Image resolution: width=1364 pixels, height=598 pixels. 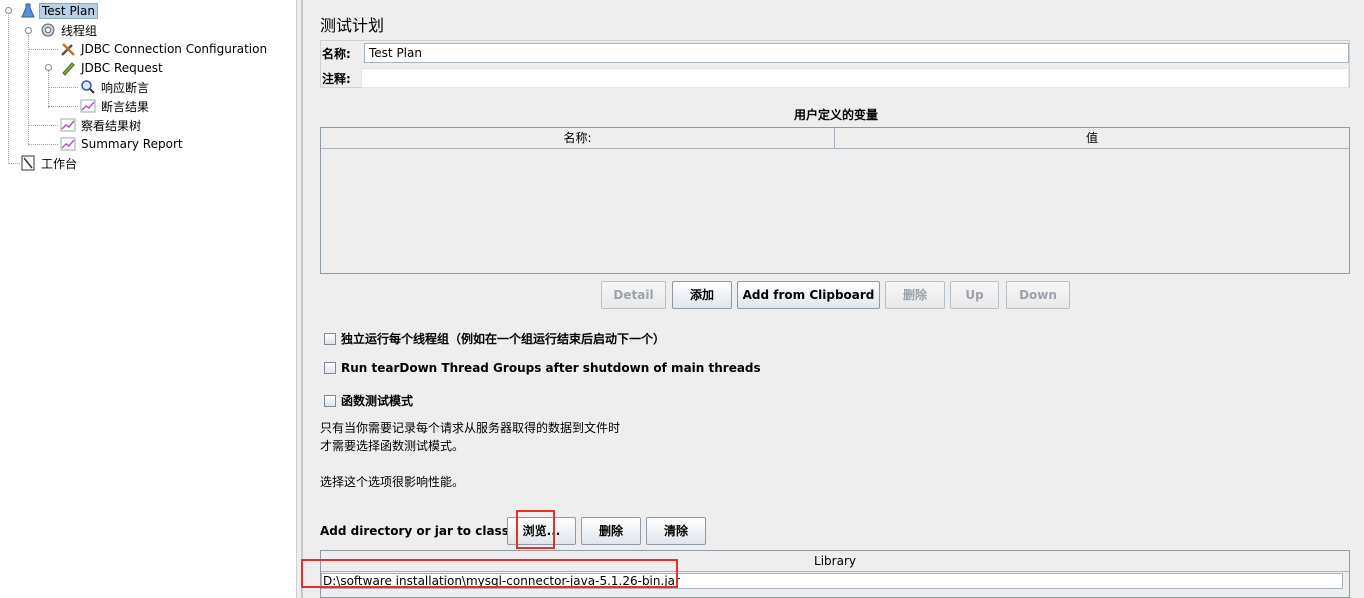 What do you see at coordinates (535, 529) in the screenshot?
I see `annotation-highlight-browse` at bounding box center [535, 529].